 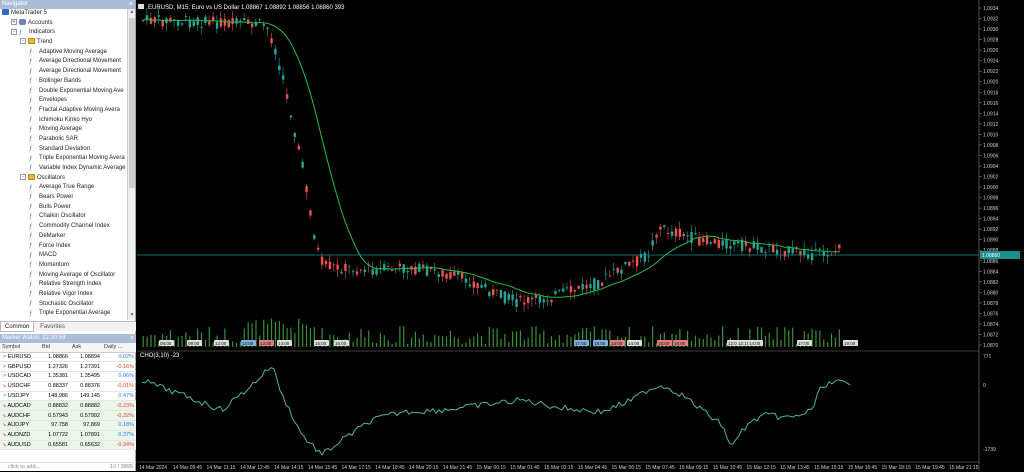 What do you see at coordinates (55, 357) in the screenshot?
I see `bid-cell: 1.08866` at bounding box center [55, 357].